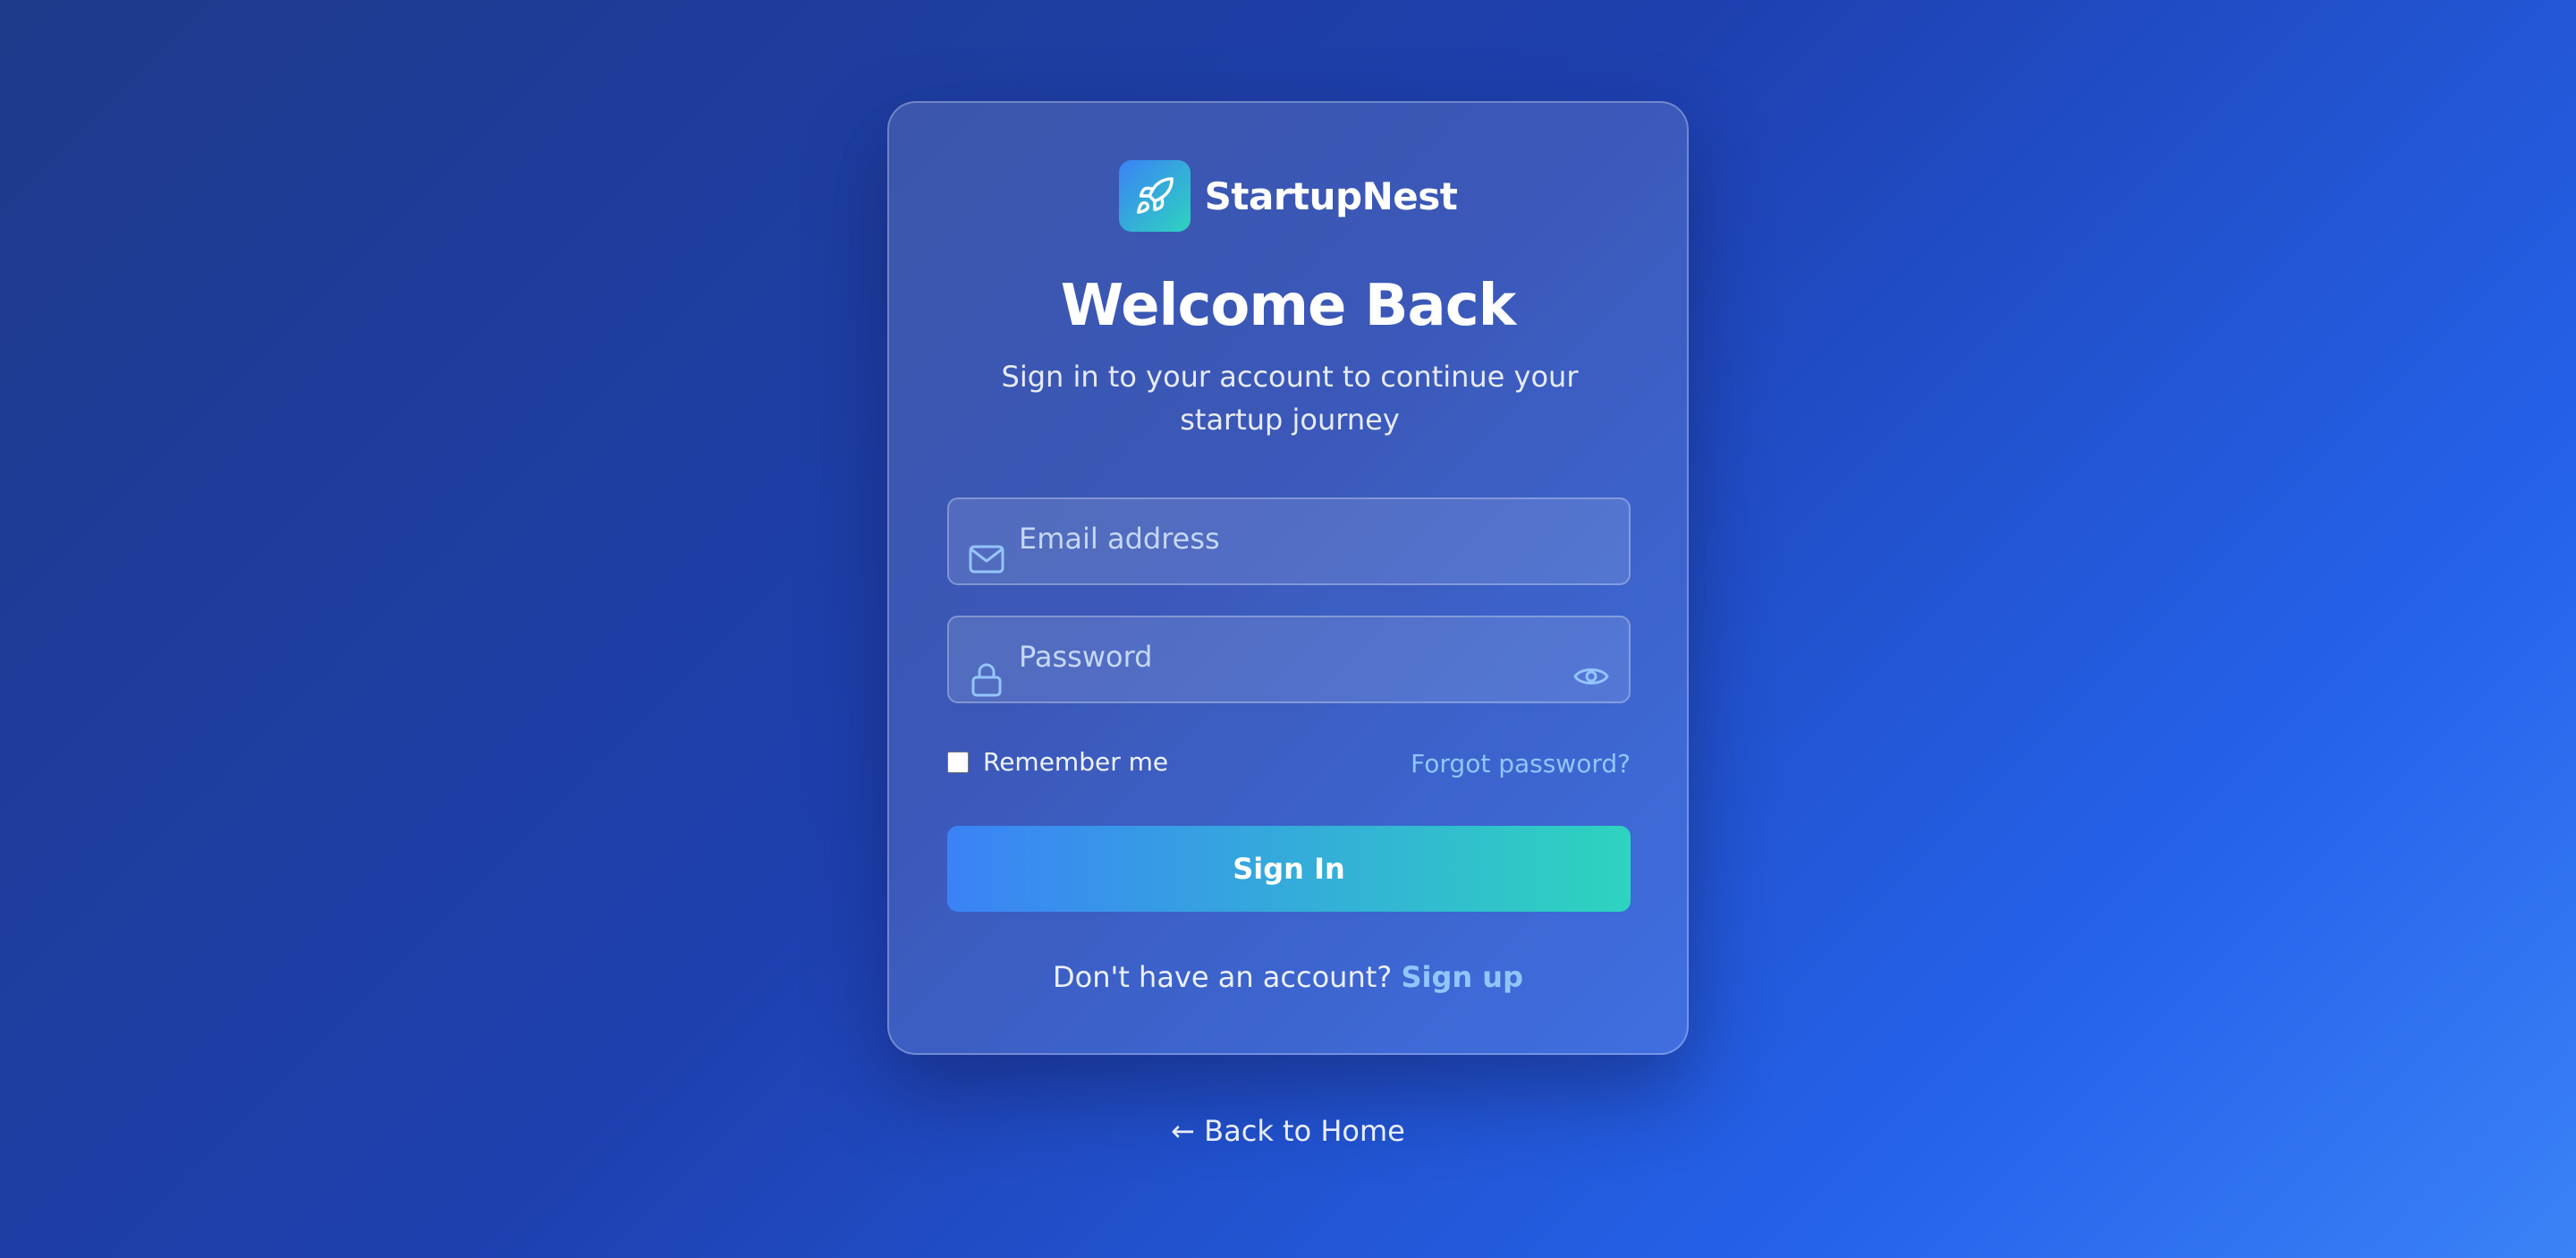  What do you see at coordinates (986, 559) in the screenshot?
I see `mail-icon` at bounding box center [986, 559].